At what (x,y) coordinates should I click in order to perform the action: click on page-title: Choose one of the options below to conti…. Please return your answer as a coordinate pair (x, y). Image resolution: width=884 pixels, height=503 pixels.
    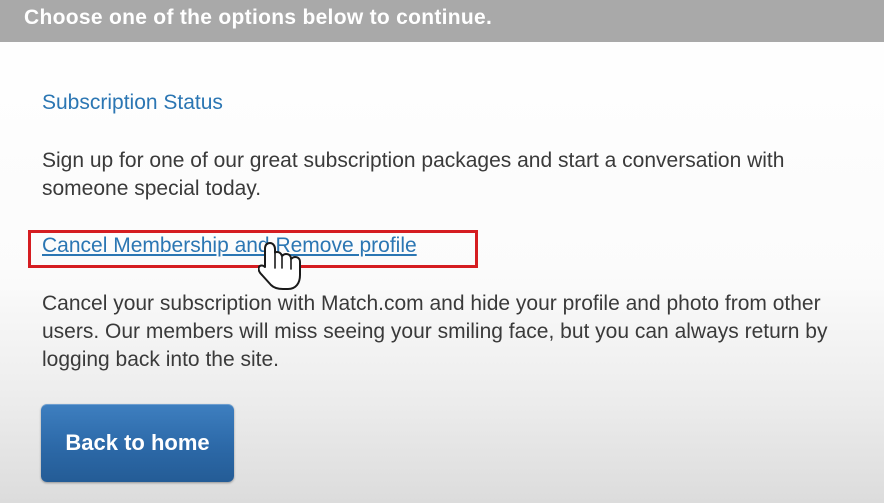
    Looking at the image, I should click on (258, 17).